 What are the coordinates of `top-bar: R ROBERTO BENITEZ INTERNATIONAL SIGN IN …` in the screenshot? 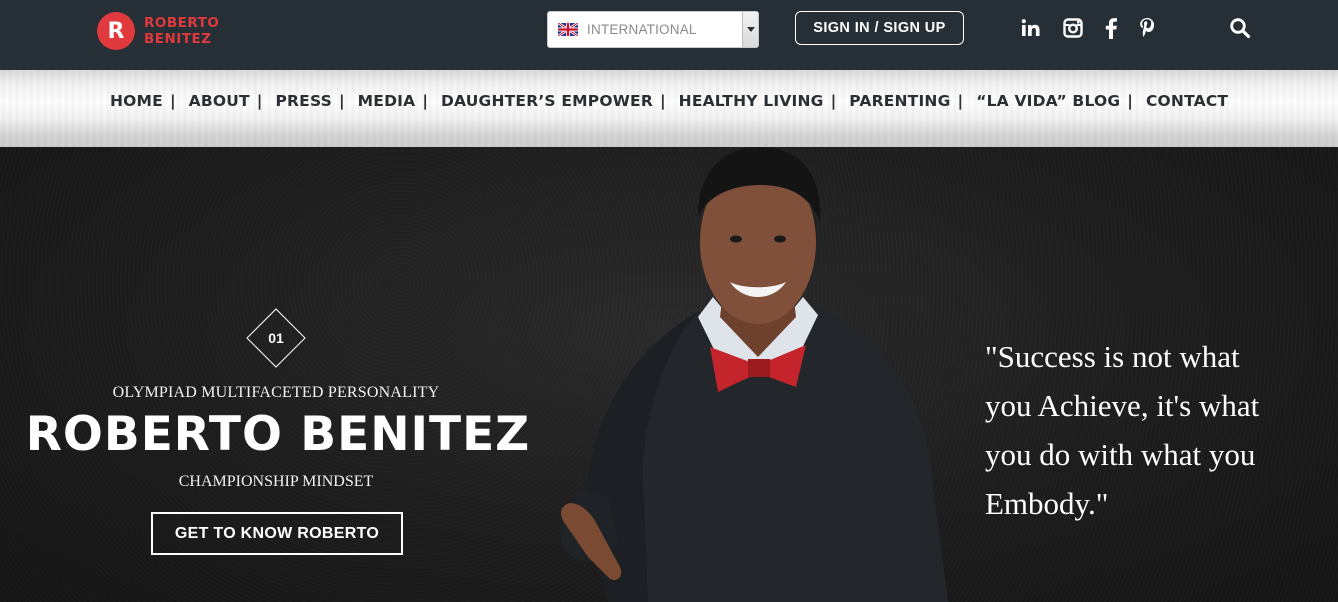 It's located at (669, 35).